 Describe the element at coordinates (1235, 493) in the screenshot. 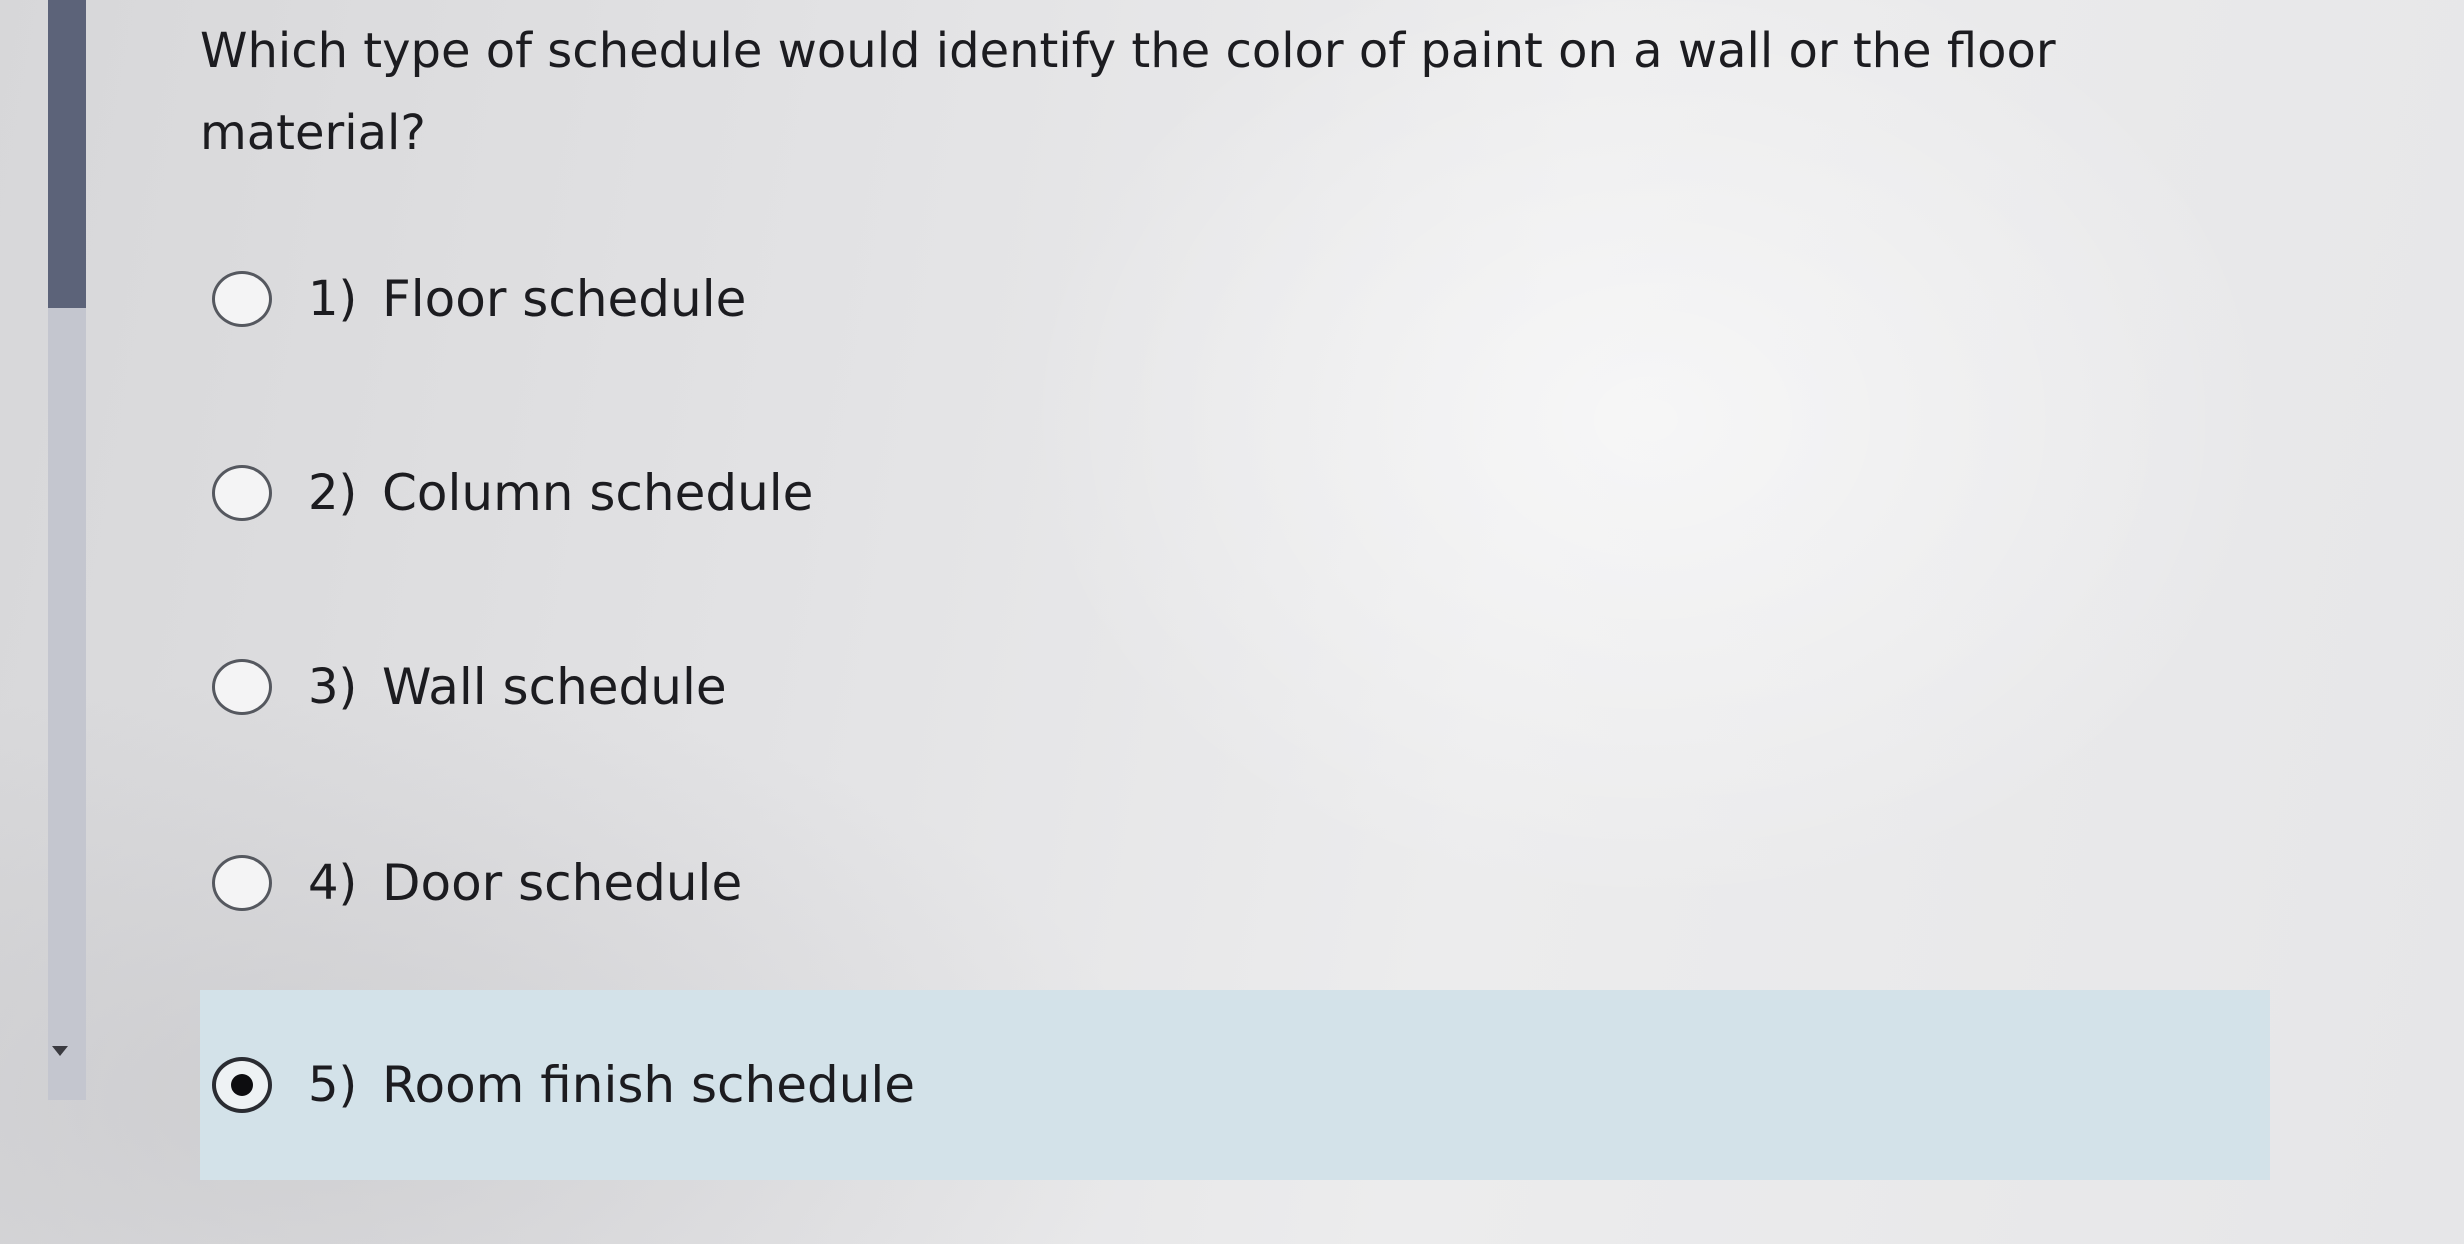

I see `option-2: 2) Column schedule` at that location.